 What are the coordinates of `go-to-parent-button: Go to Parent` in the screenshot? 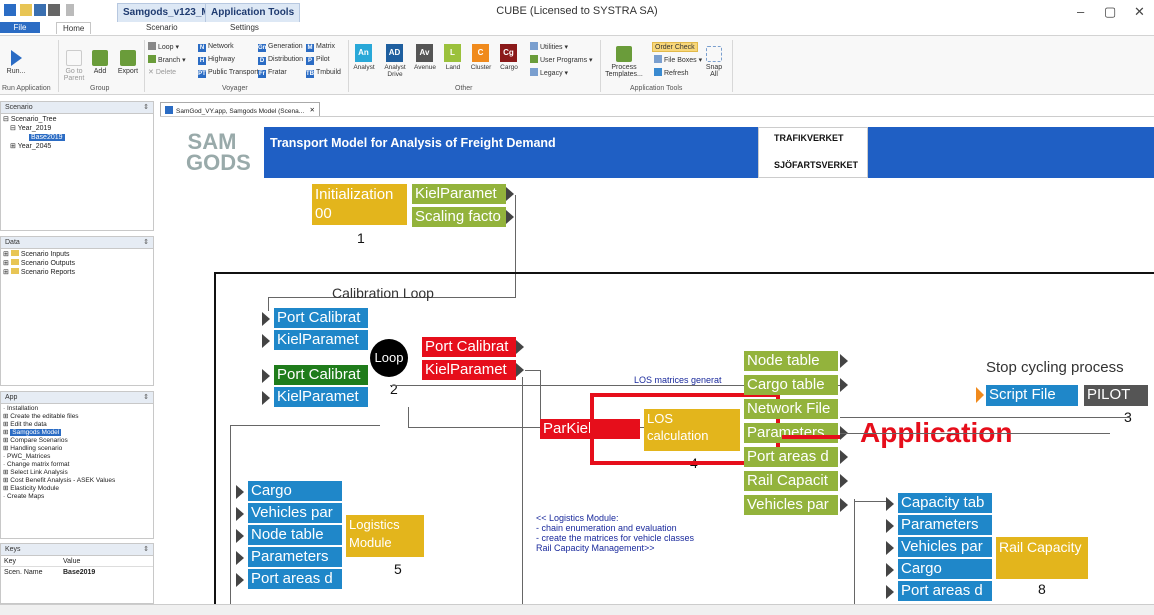 It's located at (74, 66).